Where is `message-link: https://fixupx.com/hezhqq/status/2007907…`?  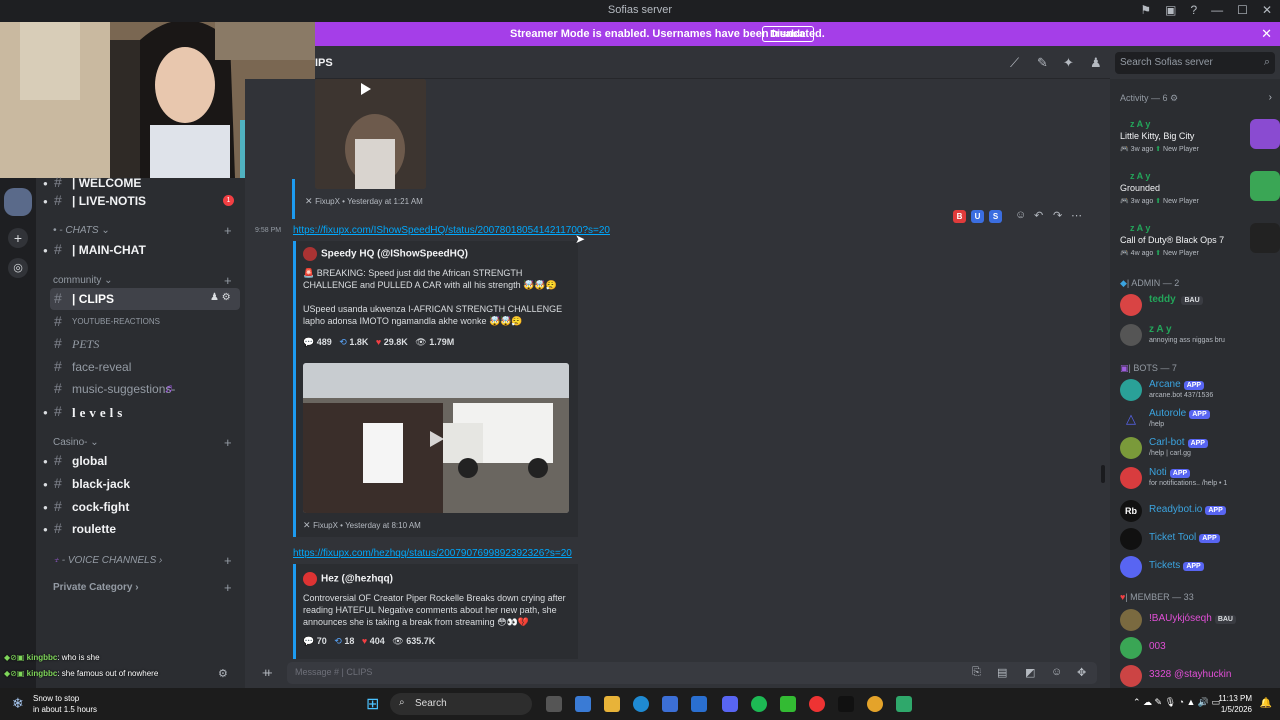 message-link: https://fixupx.com/hezhqq/status/2007907… is located at coordinates (432, 553).